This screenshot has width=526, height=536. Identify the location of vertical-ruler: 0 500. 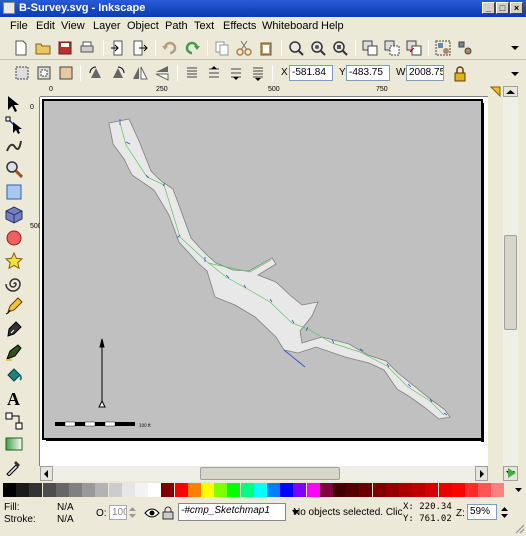
(35, 281).